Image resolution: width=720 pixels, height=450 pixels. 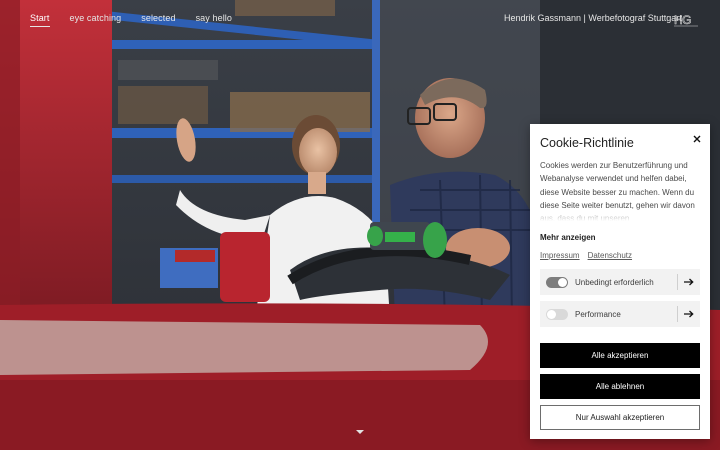 I want to click on datenschutz-link: Datenschutz, so click(x=610, y=255).